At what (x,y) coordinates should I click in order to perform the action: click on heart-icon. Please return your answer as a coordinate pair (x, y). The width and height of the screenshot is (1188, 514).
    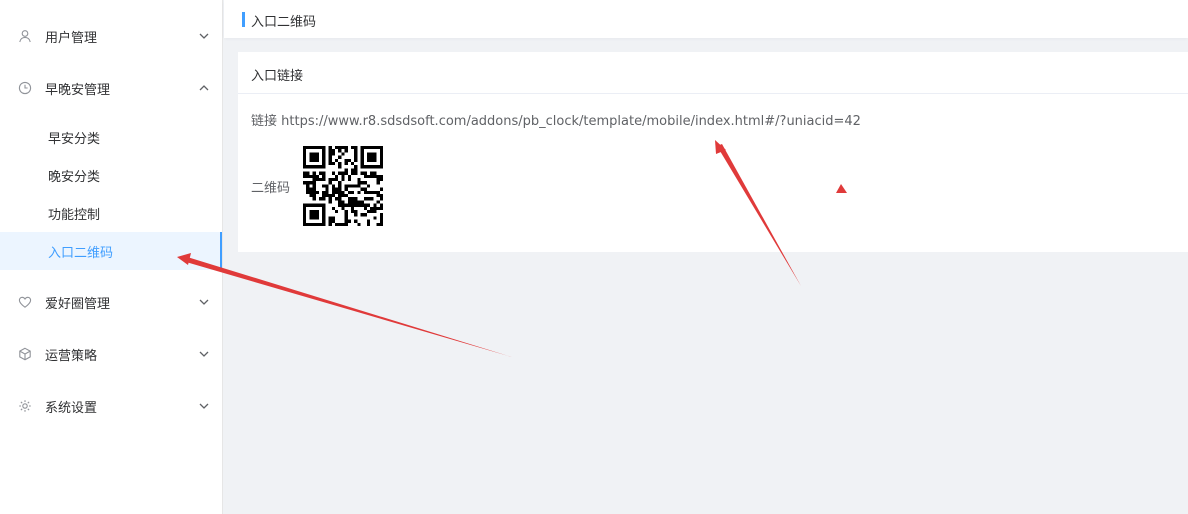
    Looking at the image, I should click on (25, 302).